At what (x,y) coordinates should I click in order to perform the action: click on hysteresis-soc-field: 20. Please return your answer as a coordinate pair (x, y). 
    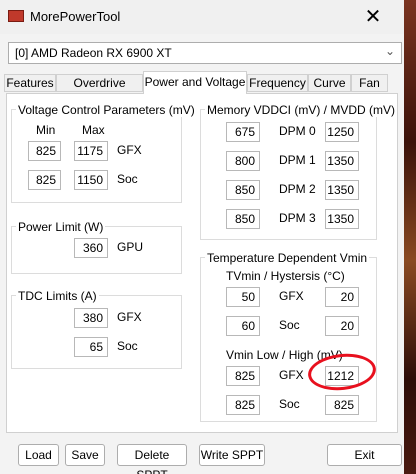
    Looking at the image, I should click on (342, 326).